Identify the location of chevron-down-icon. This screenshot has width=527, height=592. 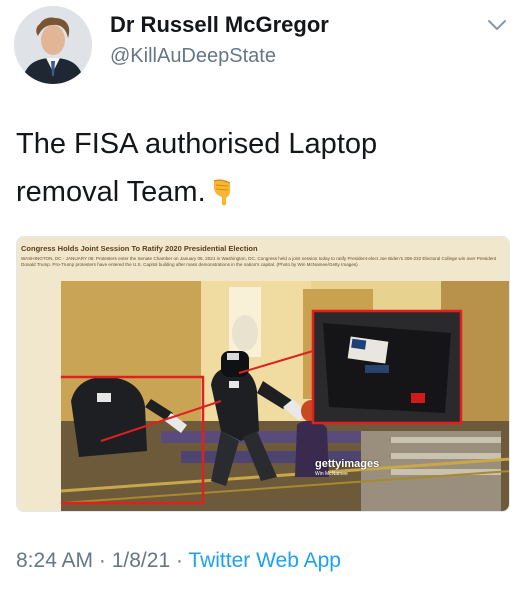
(497, 25).